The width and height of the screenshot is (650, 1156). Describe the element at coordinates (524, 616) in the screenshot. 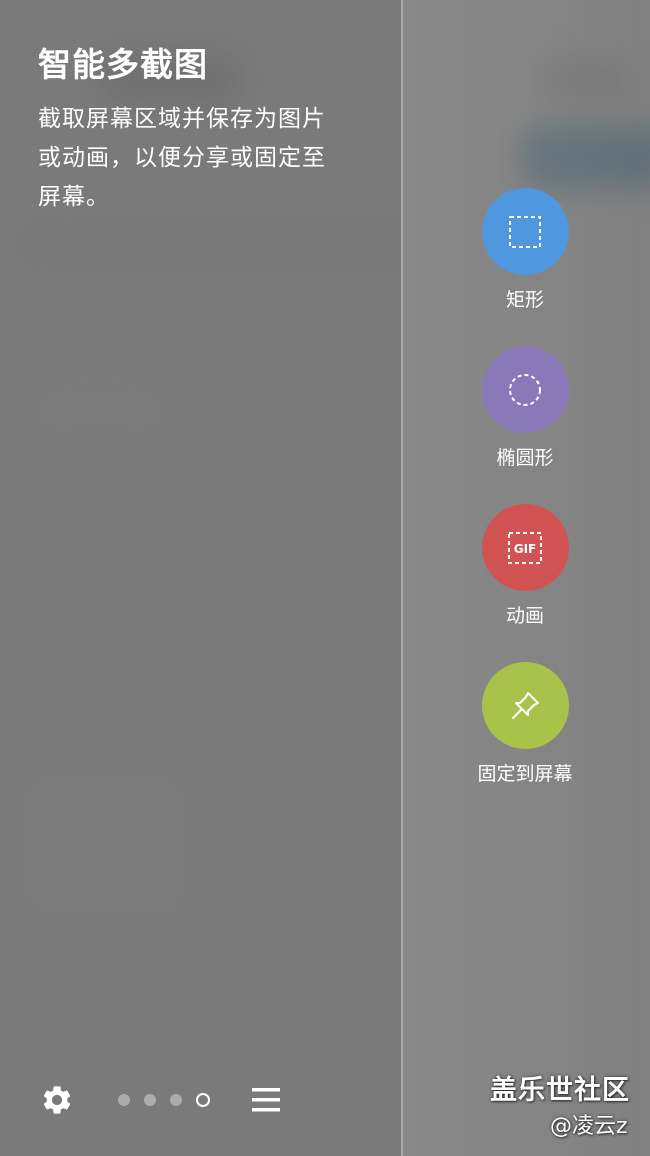

I see `animation-gif-label: 动画` at that location.